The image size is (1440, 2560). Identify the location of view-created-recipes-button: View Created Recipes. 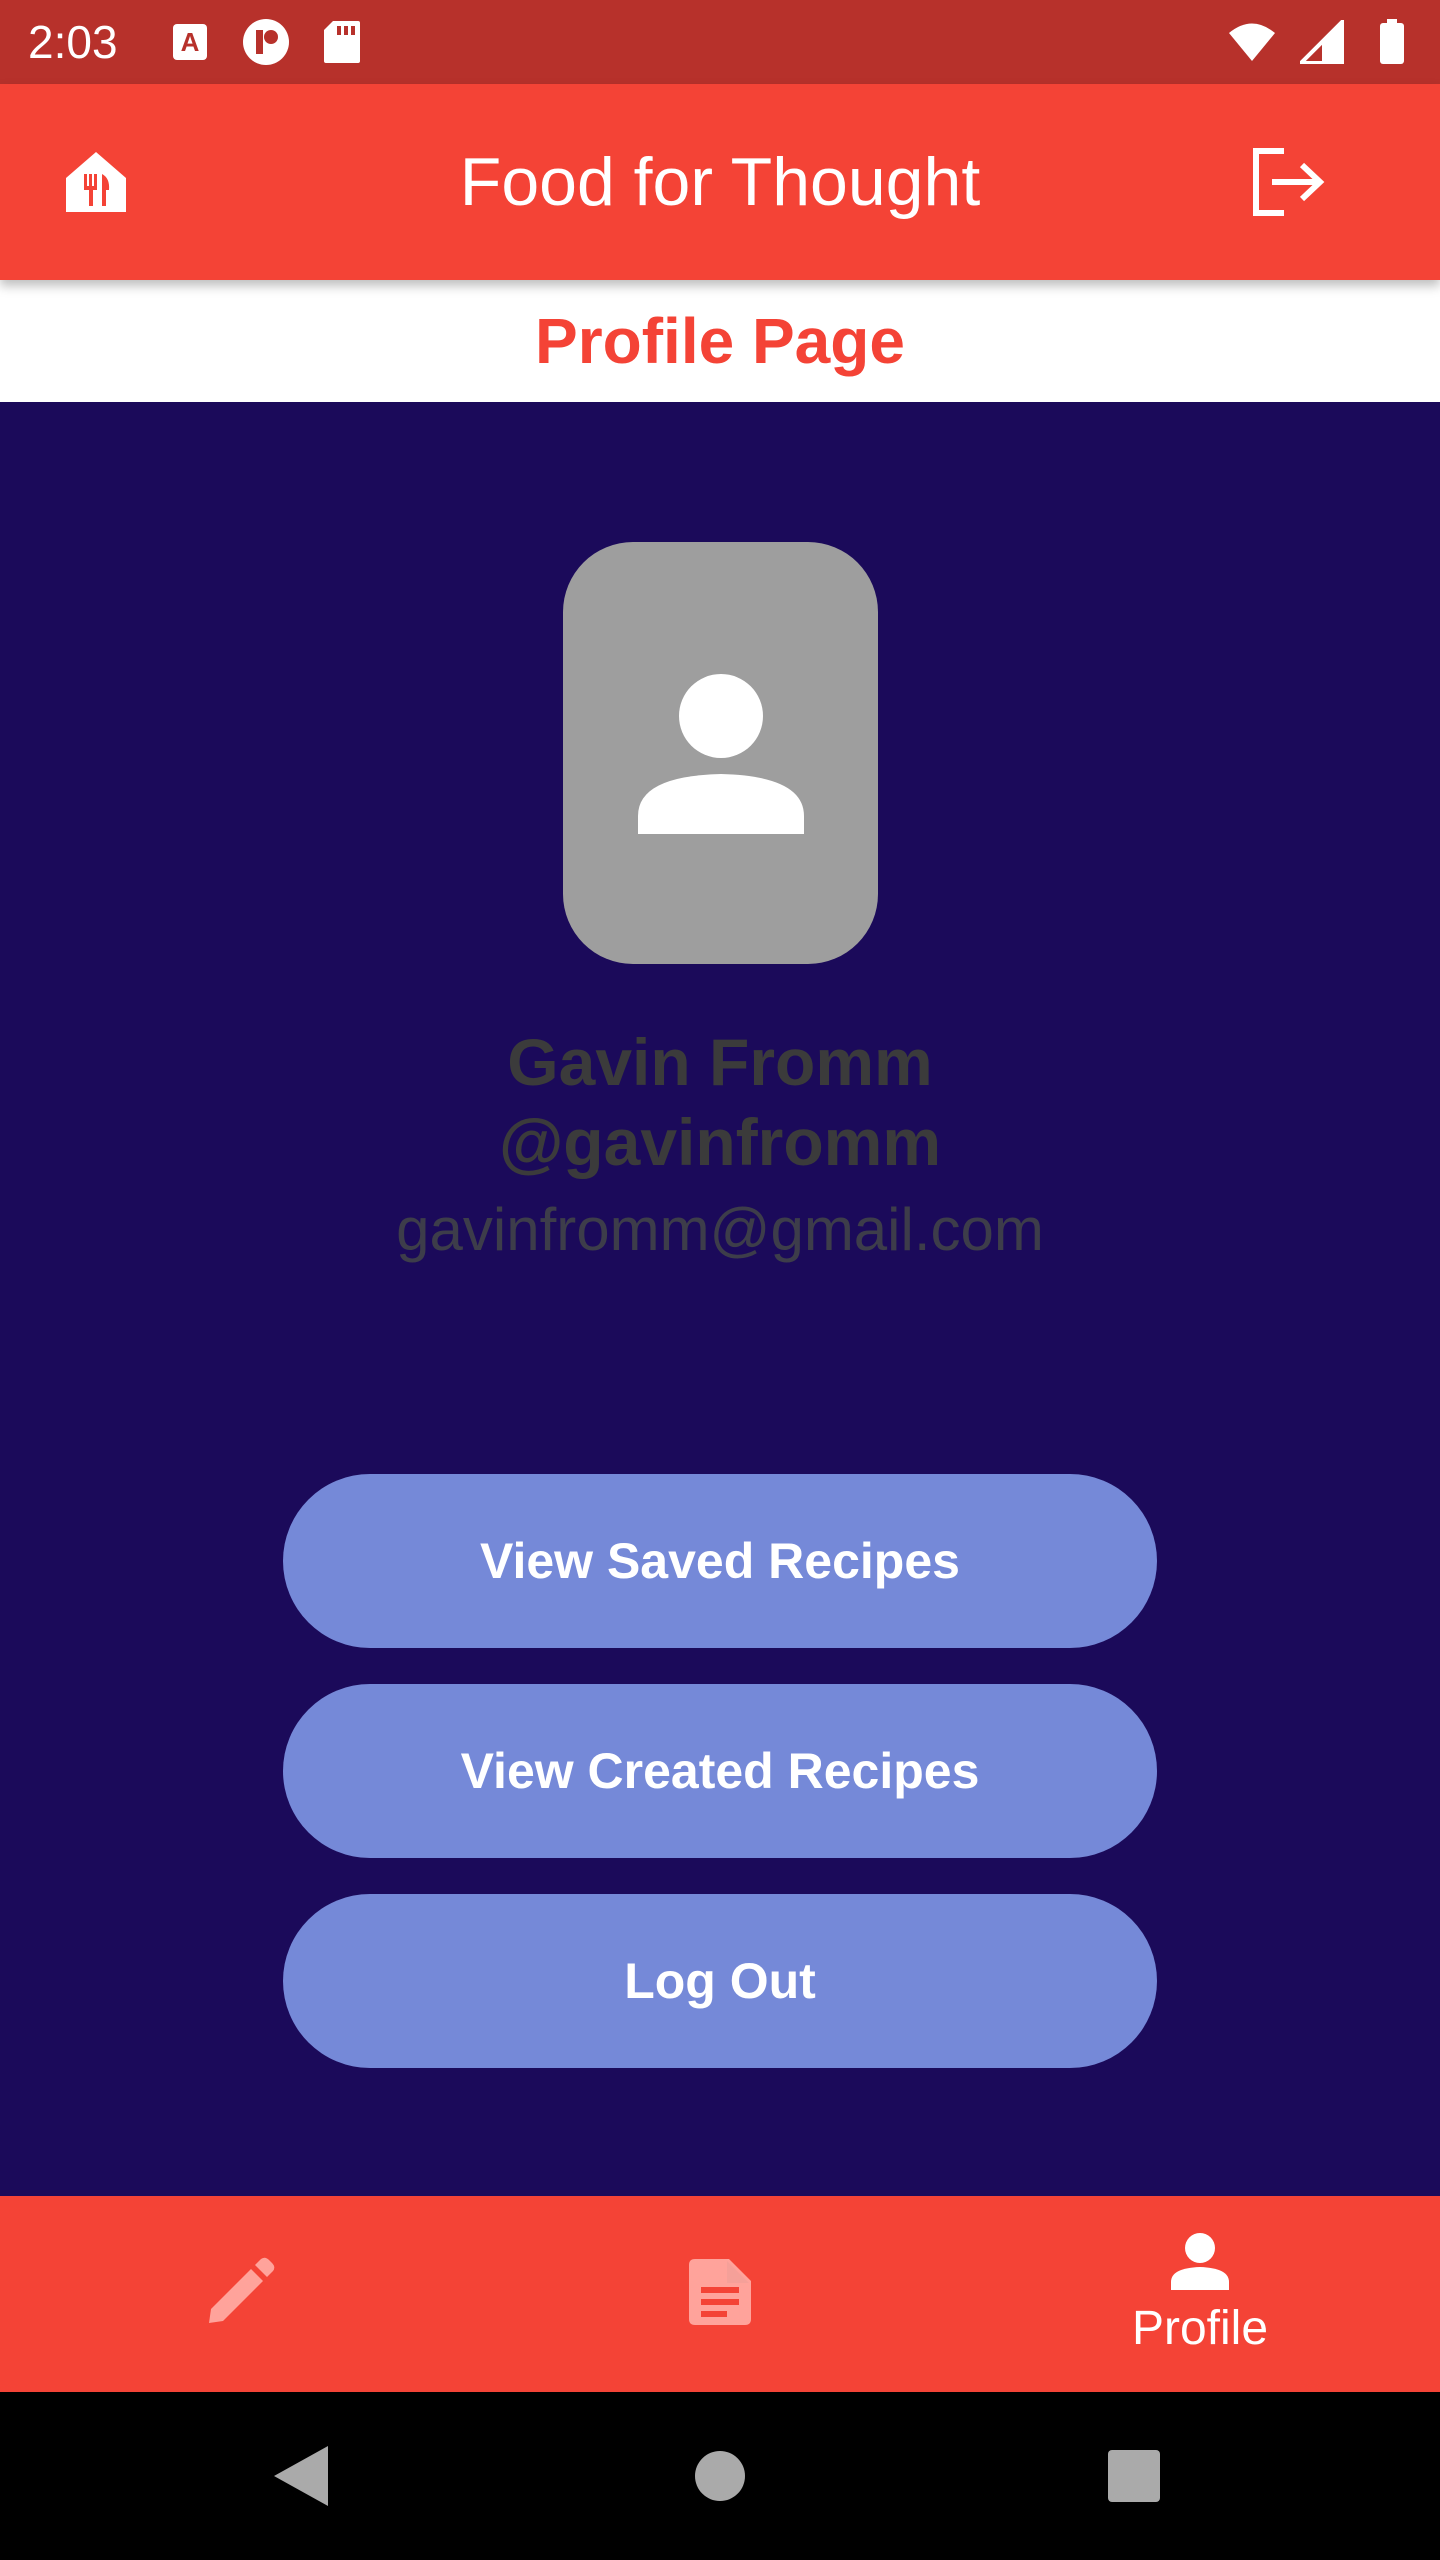
(720, 1771).